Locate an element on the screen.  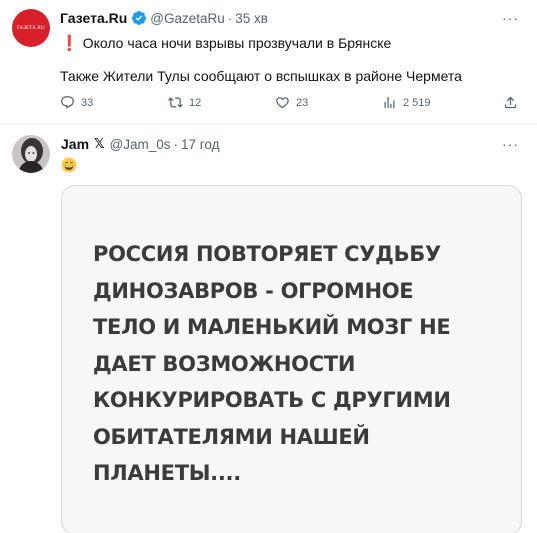
avatar is located at coordinates (31, 154).